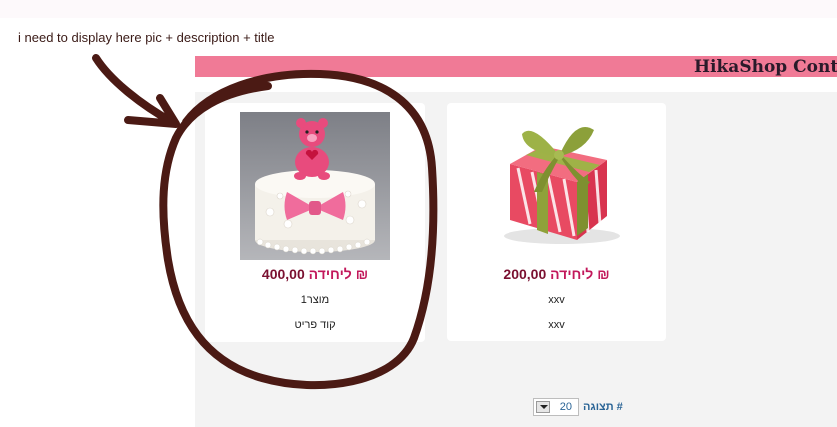 The width and height of the screenshot is (837, 427). What do you see at coordinates (603, 407) in the screenshot?
I see `display-label: # תצוגה` at bounding box center [603, 407].